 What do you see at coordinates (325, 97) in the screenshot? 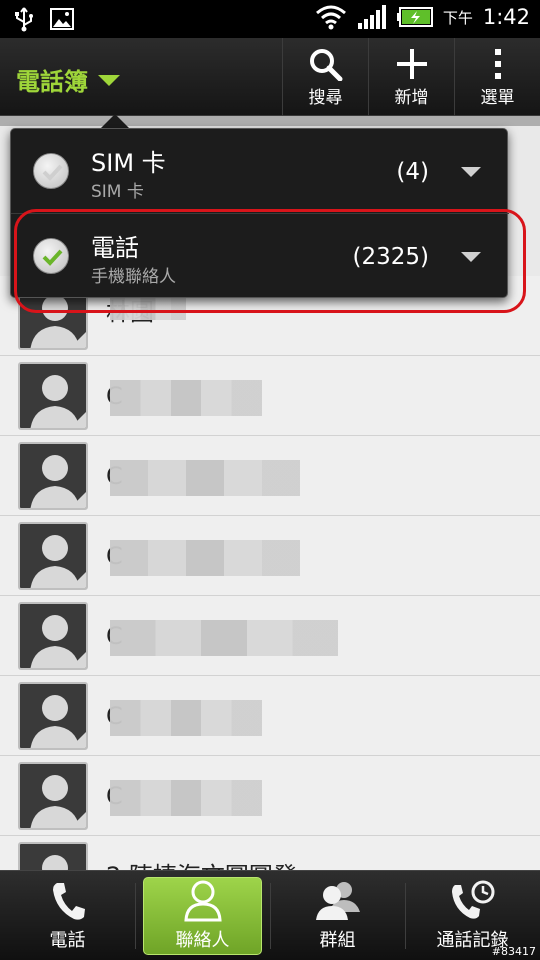
I see `search-label: 搜尋` at bounding box center [325, 97].